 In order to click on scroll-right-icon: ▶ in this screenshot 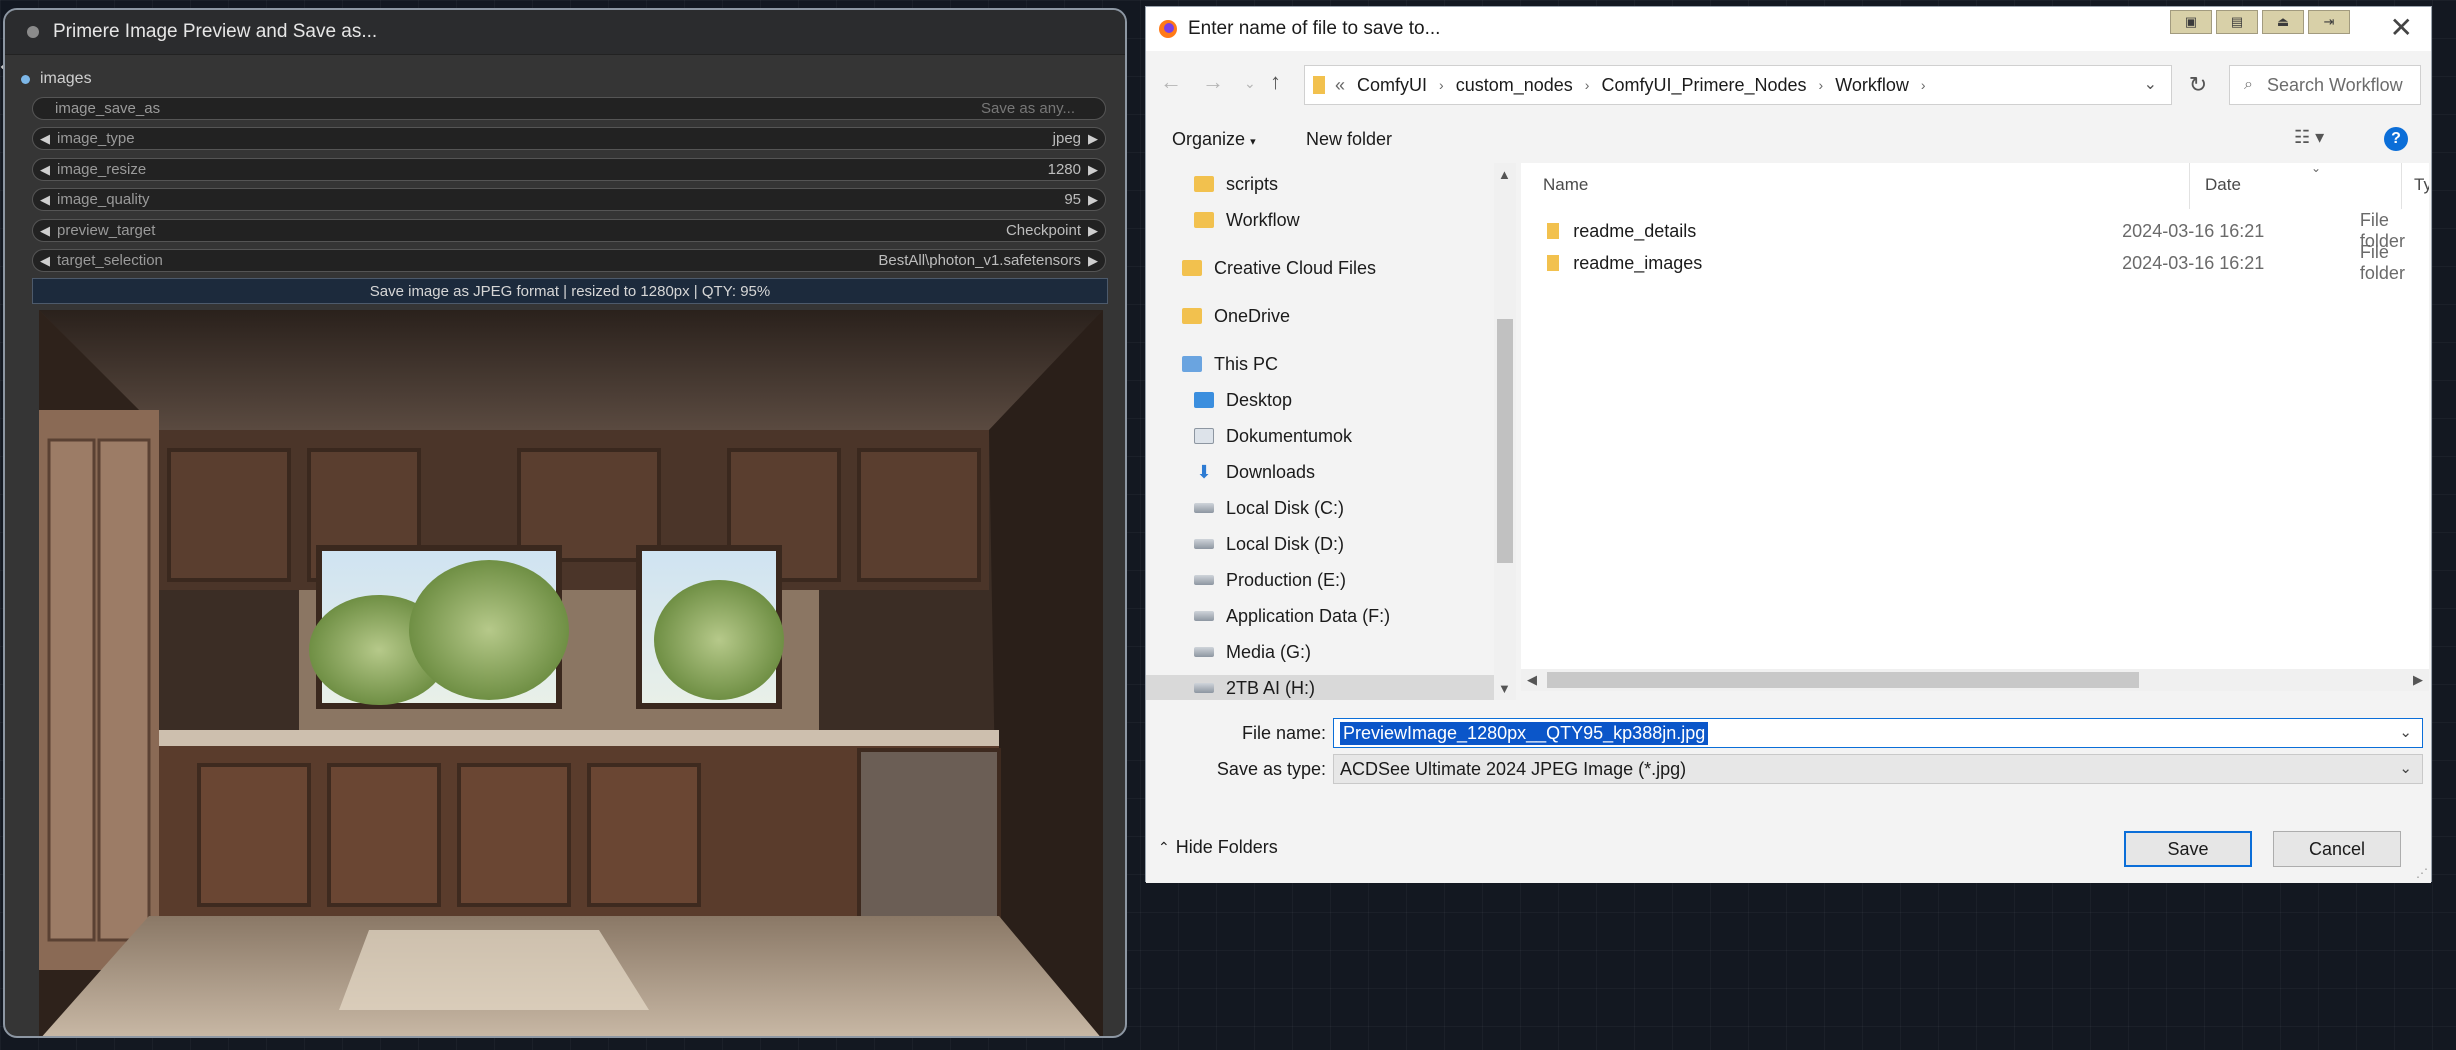, I will do `click(2418, 680)`.